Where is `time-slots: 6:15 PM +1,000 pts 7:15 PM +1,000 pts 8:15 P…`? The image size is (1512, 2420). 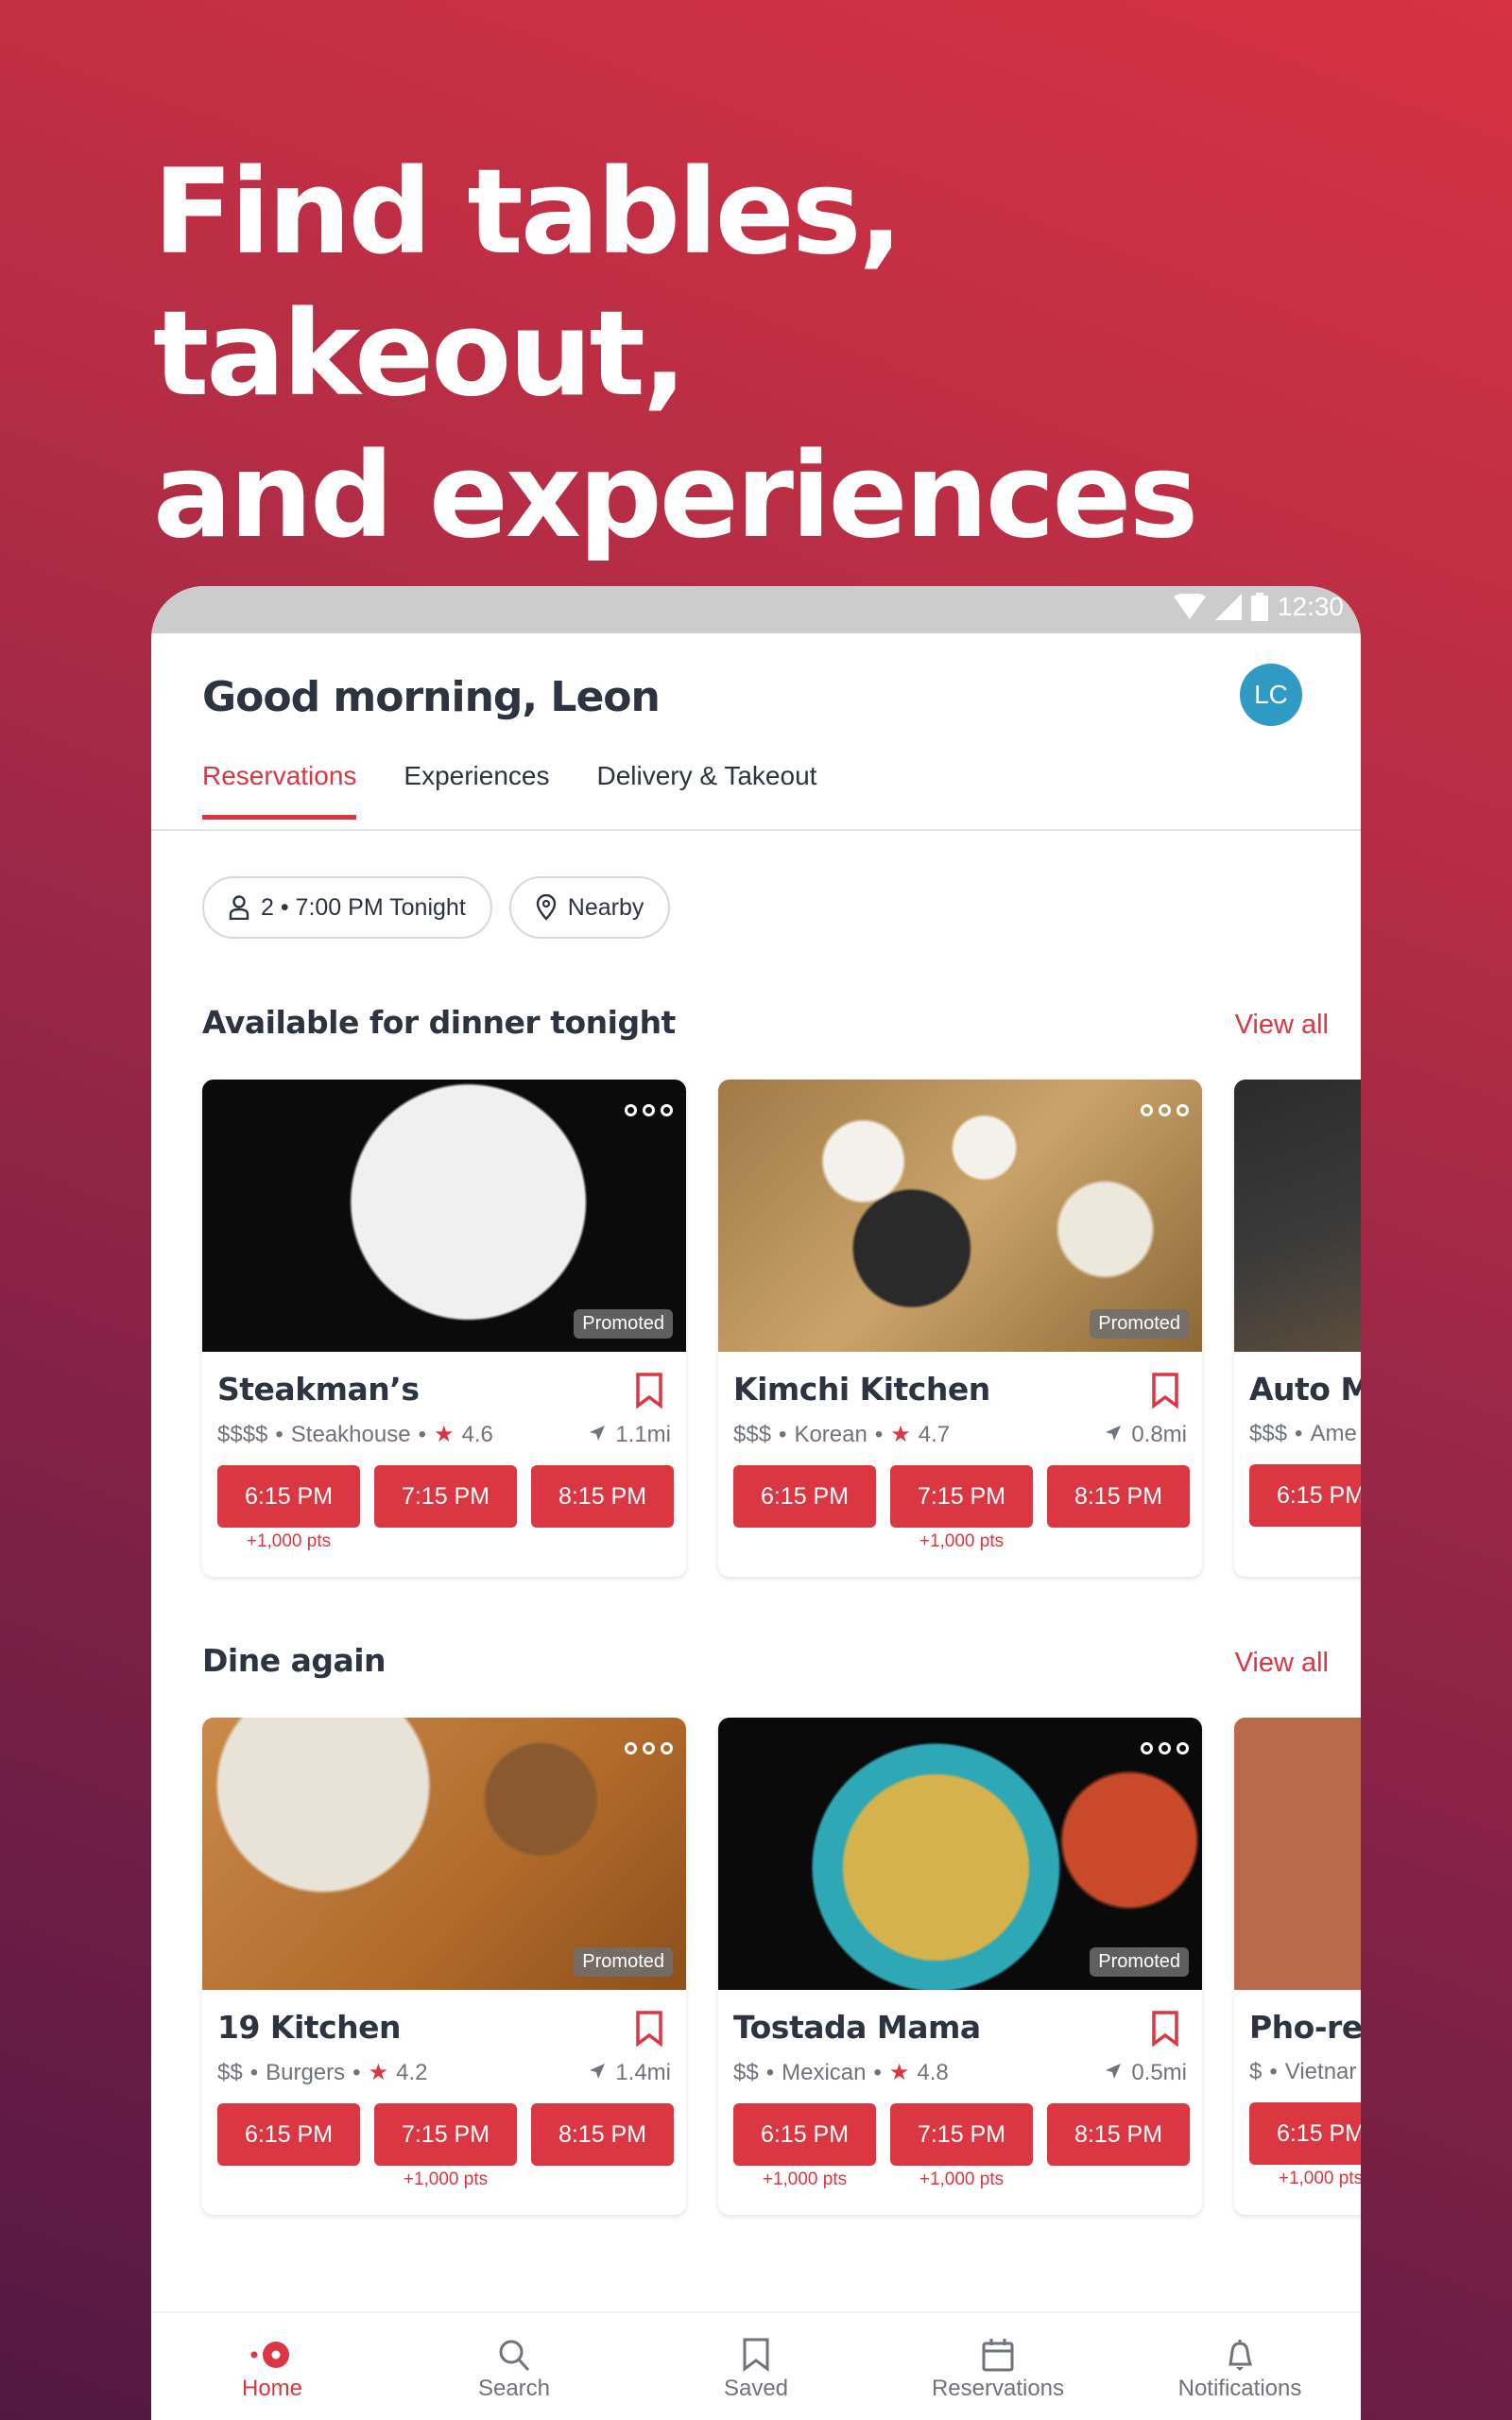
time-slots: 6:15 PM +1,000 pts 7:15 PM +1,000 pts 8:15 P… is located at coordinates (961, 2147).